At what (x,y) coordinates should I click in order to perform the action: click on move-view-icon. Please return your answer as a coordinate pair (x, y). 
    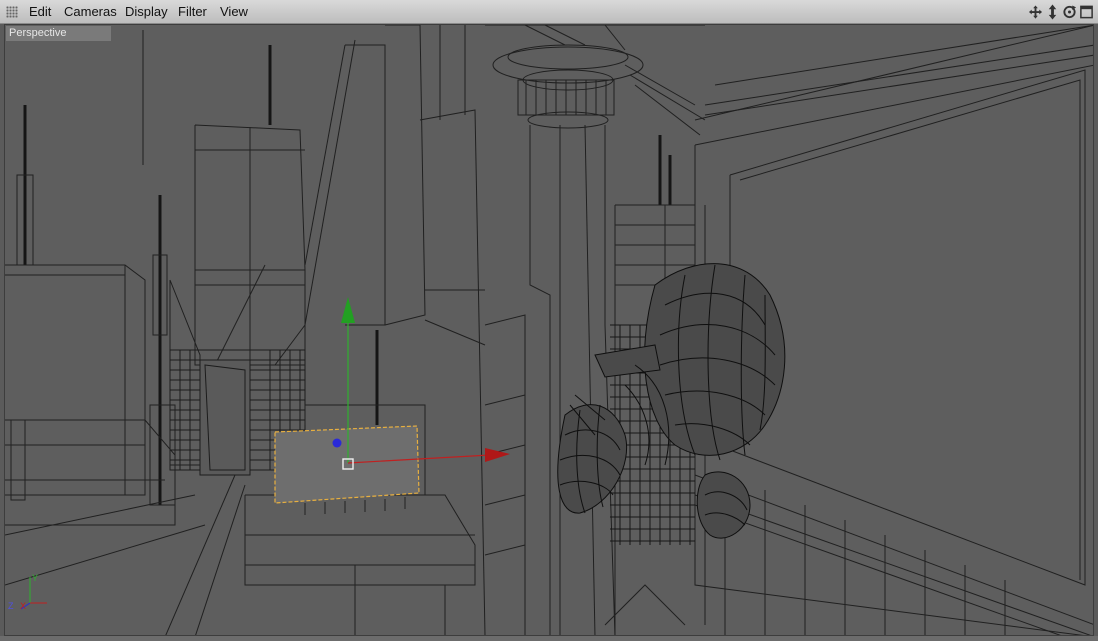
    Looking at the image, I should click on (1035, 12).